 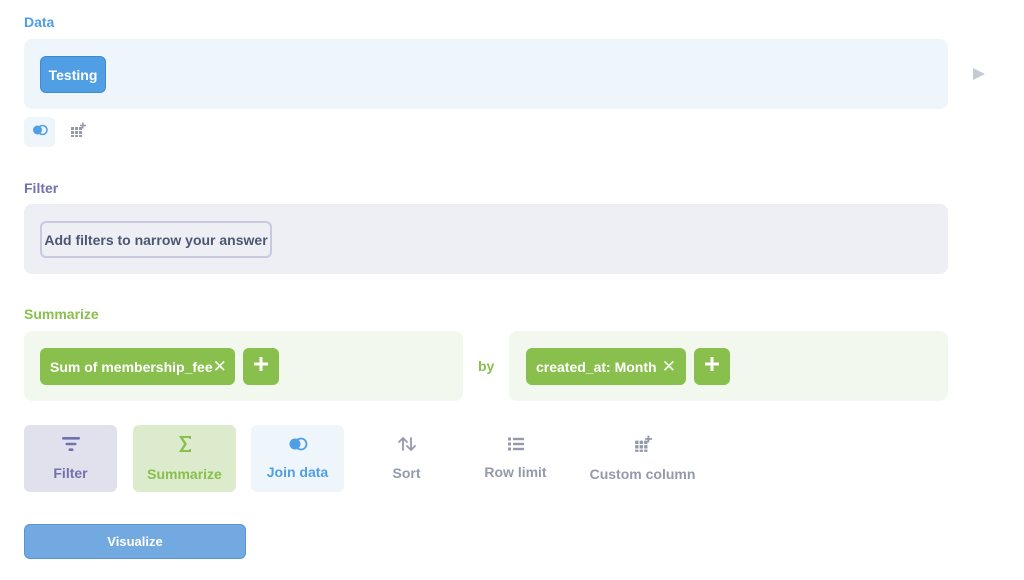 I want to click on add-breakout-button, so click(x=712, y=366).